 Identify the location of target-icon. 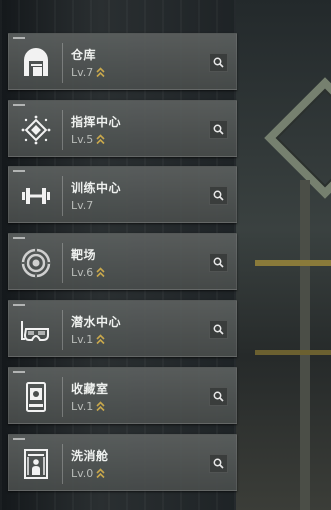
(36, 263).